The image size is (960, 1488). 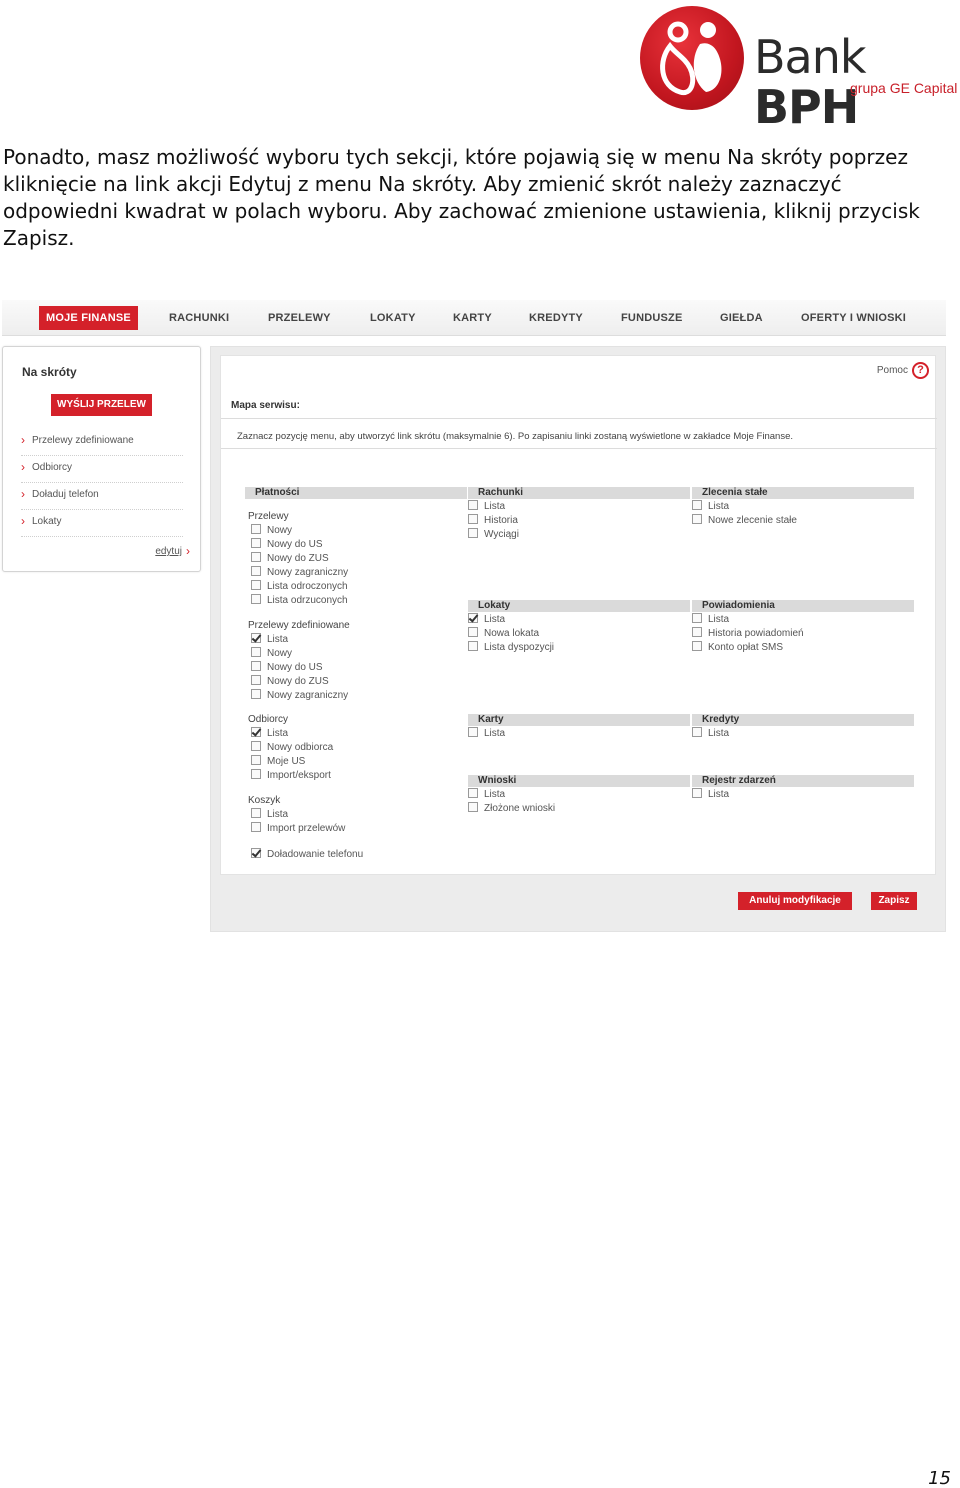 What do you see at coordinates (741, 318) in the screenshot?
I see `nav-gielda: GIEŁDA` at bounding box center [741, 318].